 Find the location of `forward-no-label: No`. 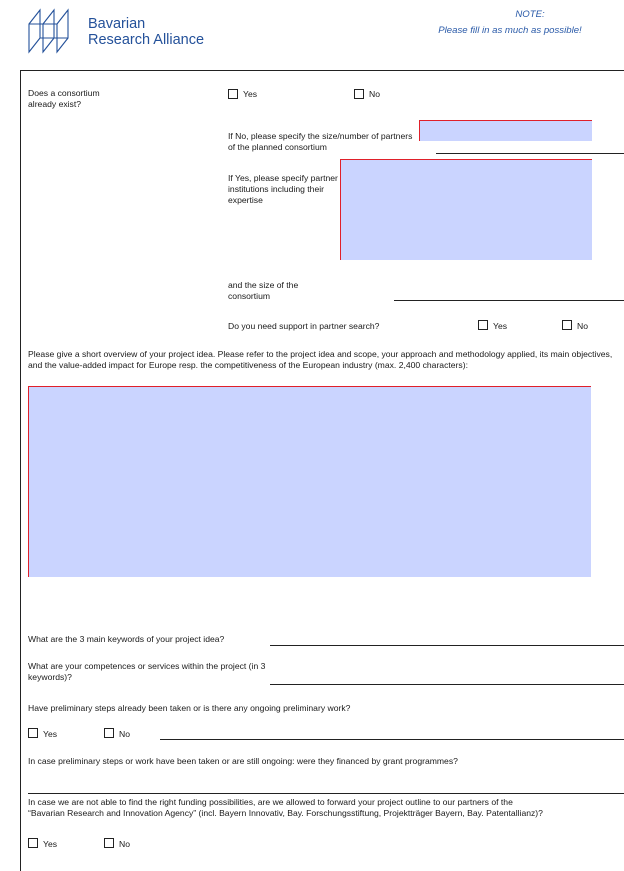

forward-no-label: No is located at coordinates (124, 844).